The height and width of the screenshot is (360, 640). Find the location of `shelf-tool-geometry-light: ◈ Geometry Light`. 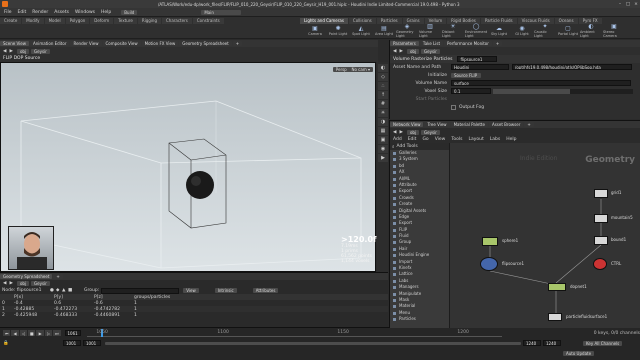

shelf-tool-geometry-light: ◈ Geometry Light is located at coordinates (407, 31).